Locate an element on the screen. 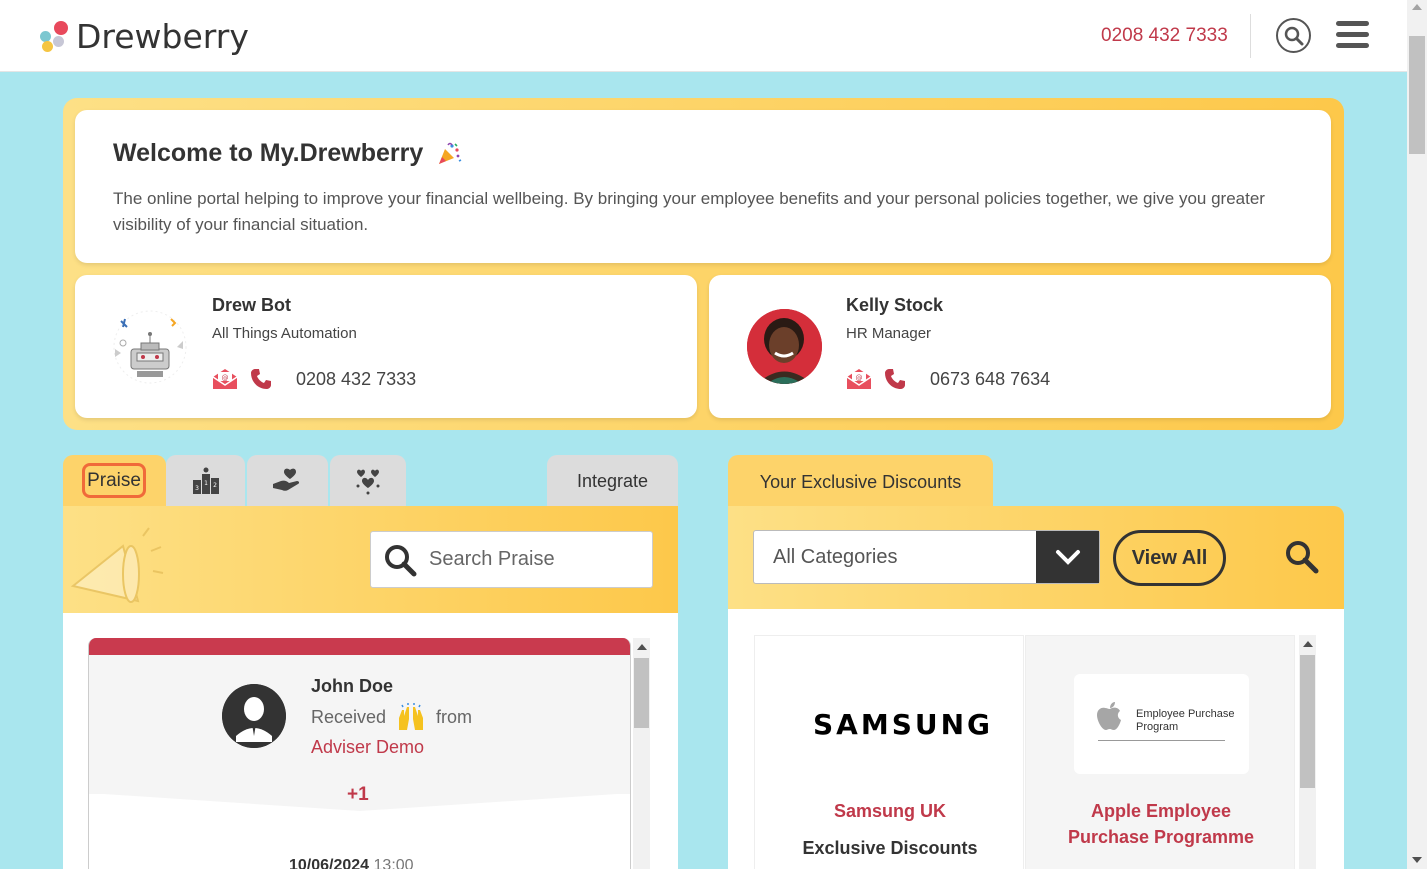 The height and width of the screenshot is (869, 1427). praise-date: 10/06/2024 13:00 is located at coordinates (351, 863).